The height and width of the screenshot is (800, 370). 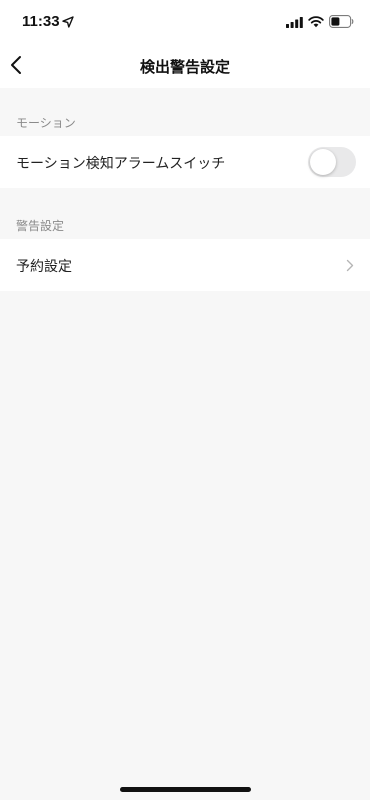 What do you see at coordinates (185, 265) in the screenshot?
I see `schedule-settings-row: 予約設定` at bounding box center [185, 265].